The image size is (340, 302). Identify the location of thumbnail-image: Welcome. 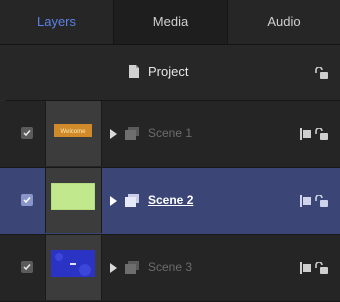
(73, 129).